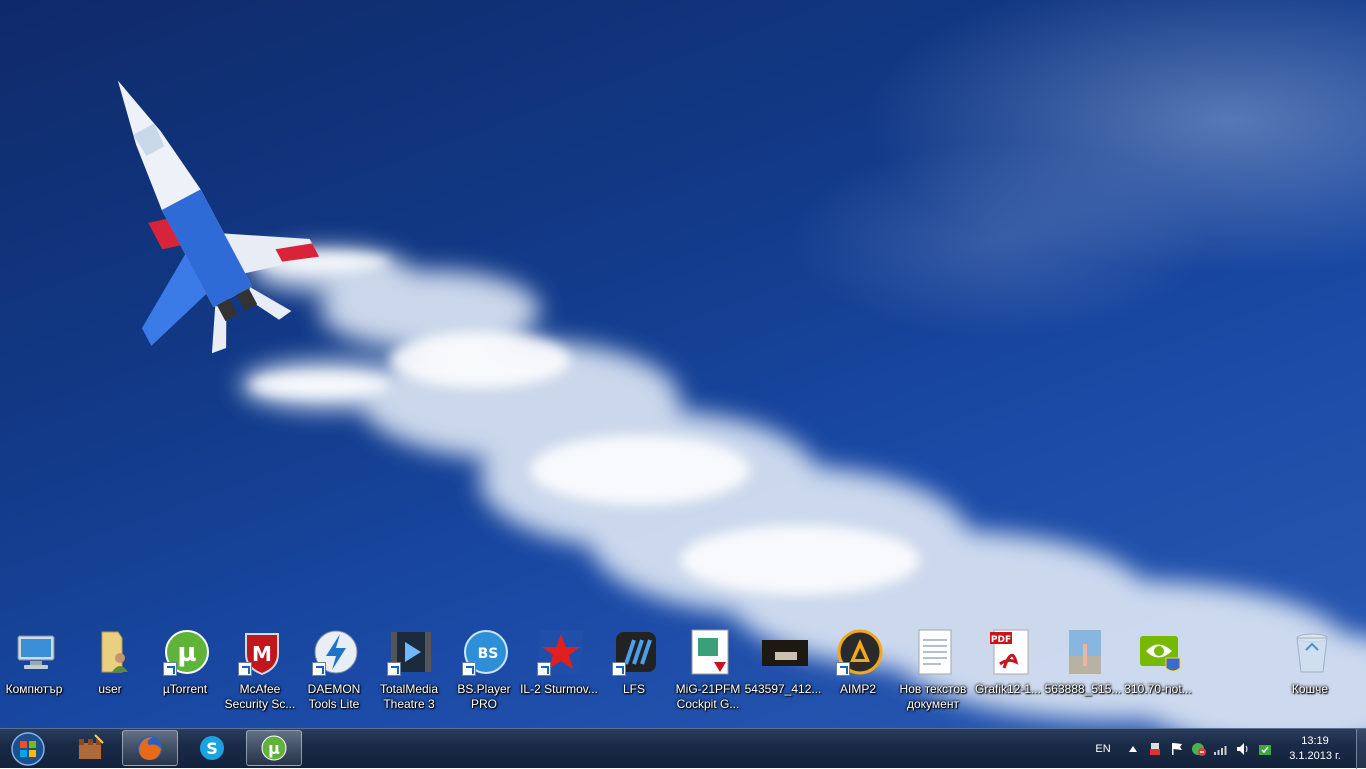  Describe the element at coordinates (710, 652) in the screenshot. I see `pdf-document-icon` at that location.